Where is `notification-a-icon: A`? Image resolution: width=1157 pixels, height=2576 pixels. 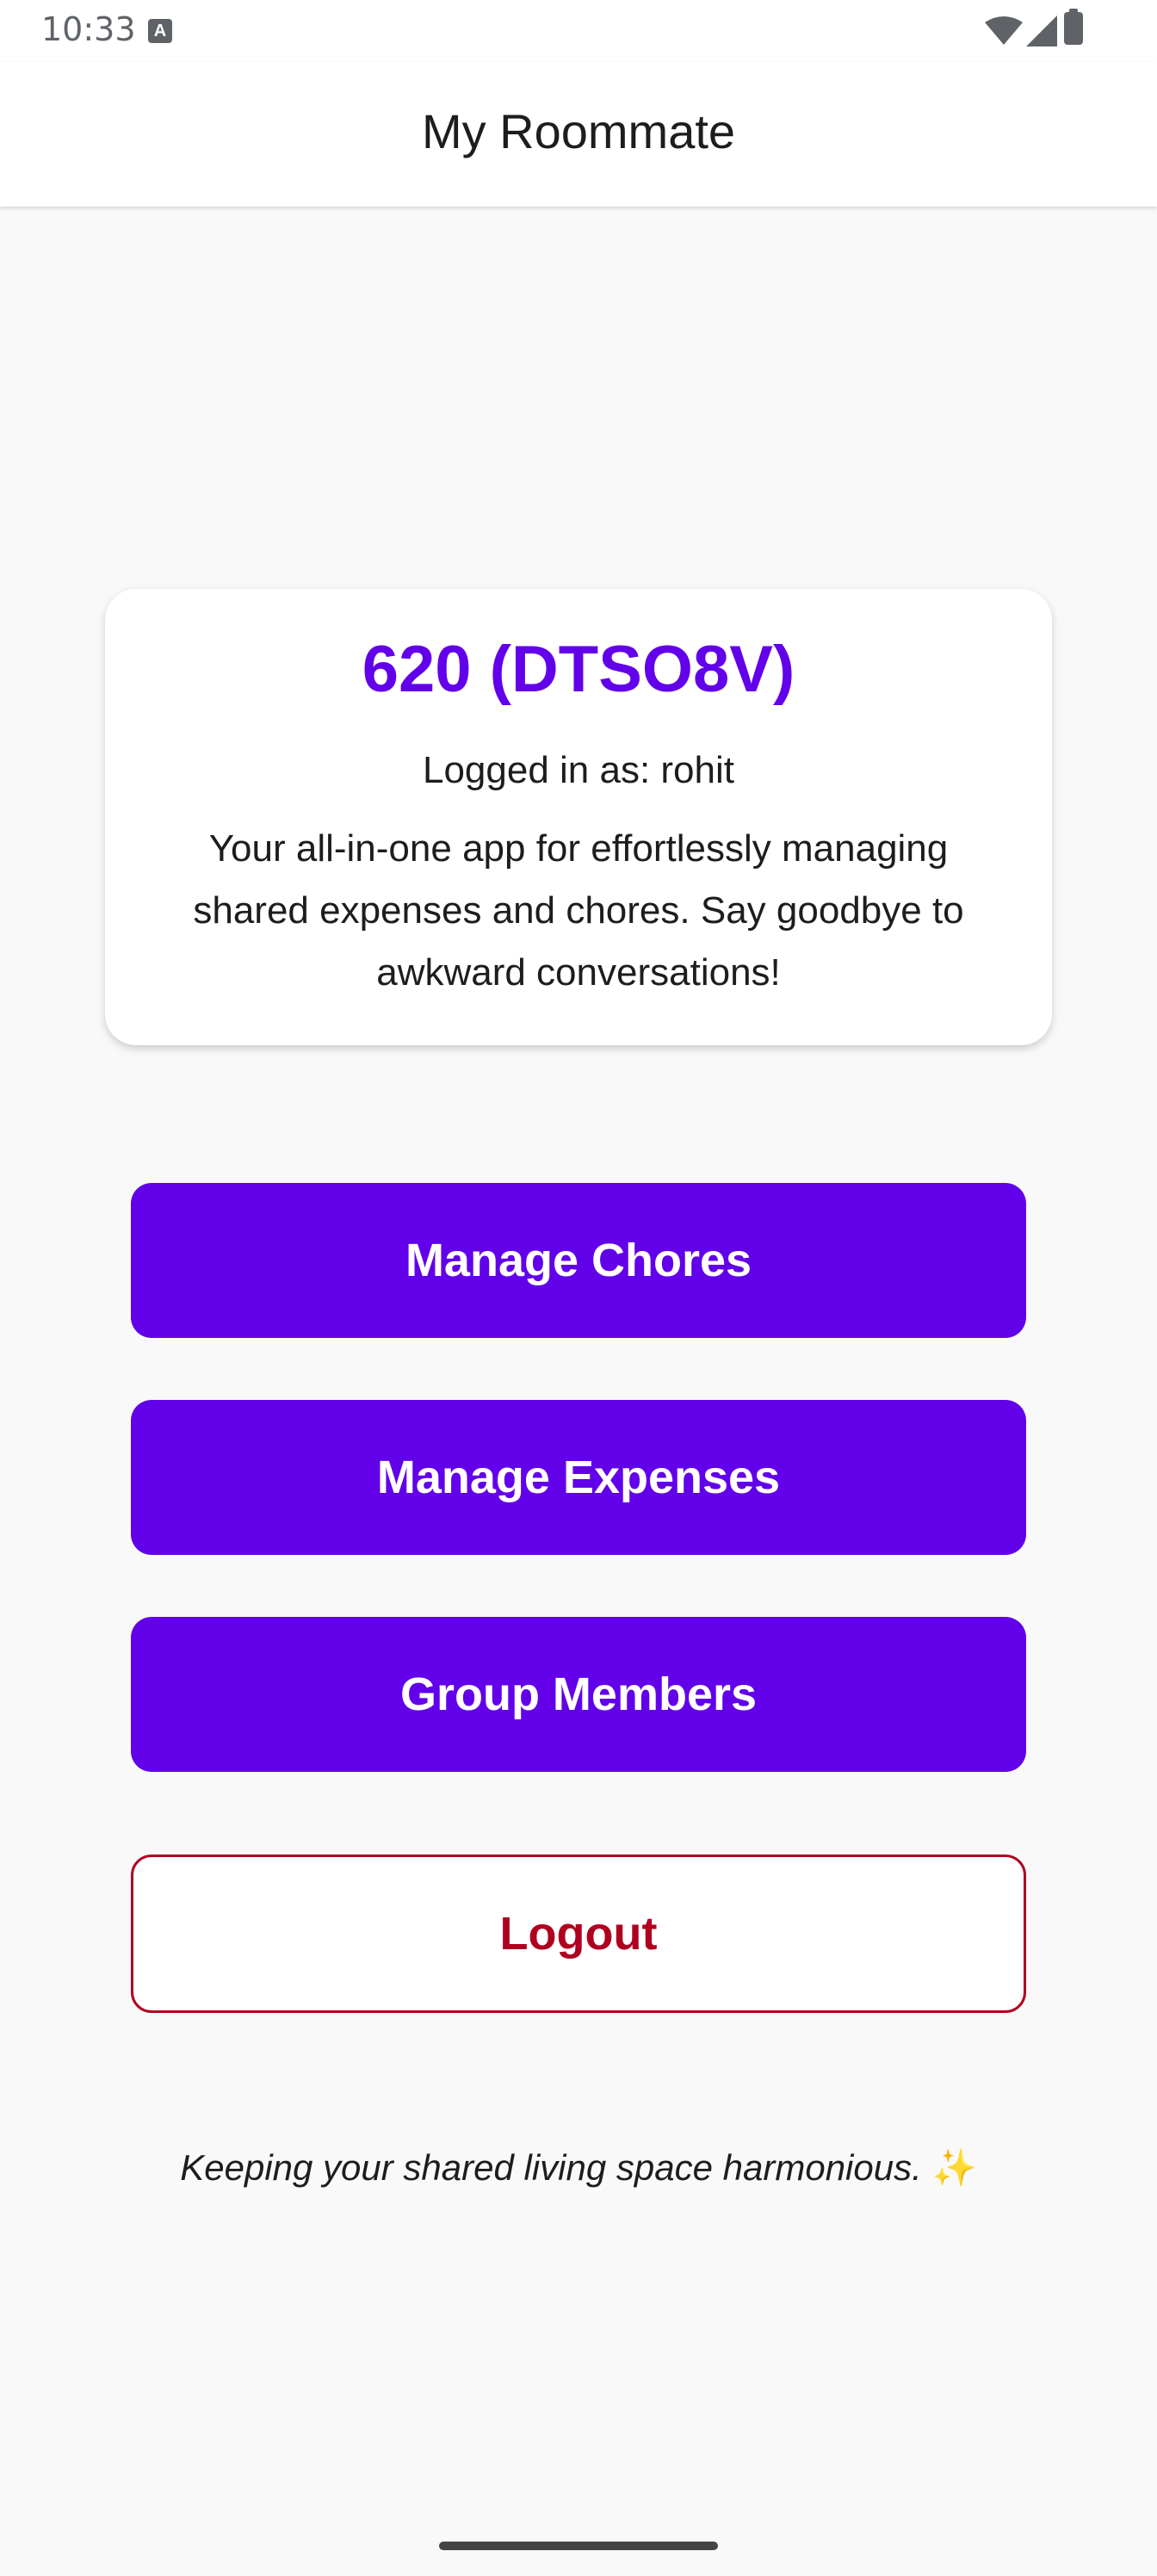
notification-a-icon: A is located at coordinates (160, 31).